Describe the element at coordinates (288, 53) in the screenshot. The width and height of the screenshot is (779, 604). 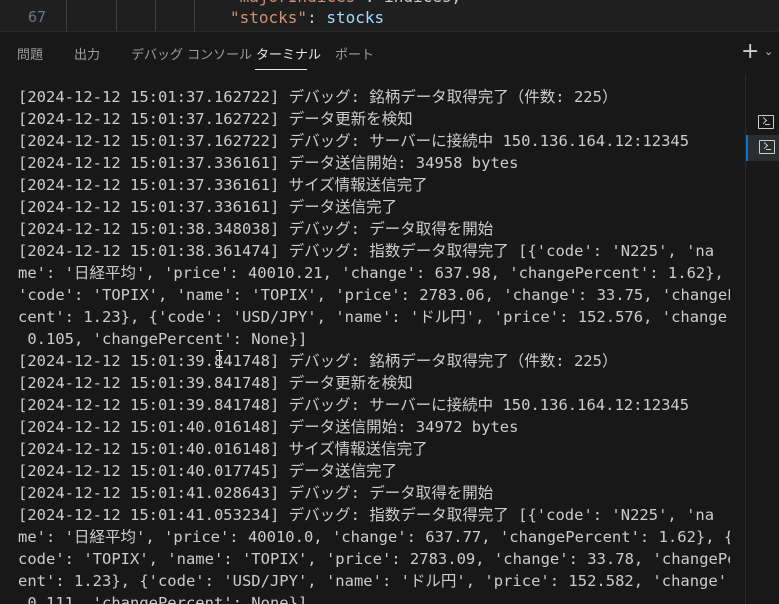
I see `tab-terminal: ターミナル` at that location.